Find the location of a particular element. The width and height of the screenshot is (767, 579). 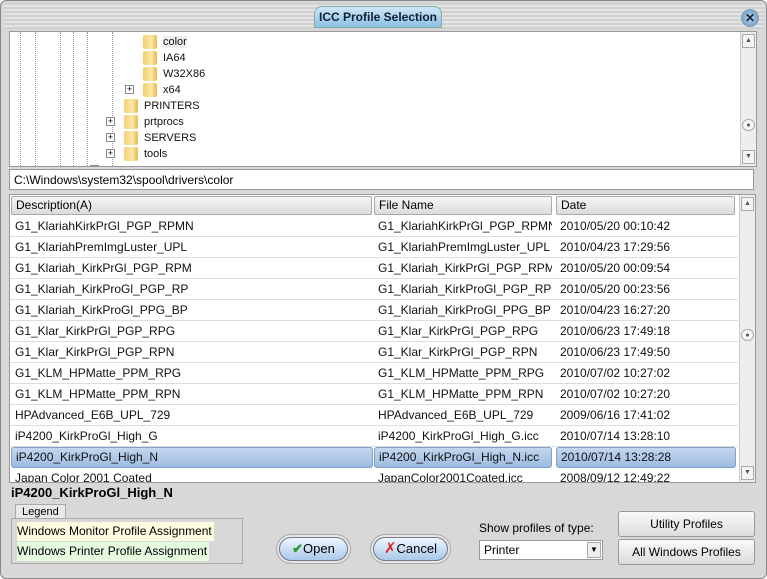

column-header-description: Description(A) is located at coordinates (191, 205).